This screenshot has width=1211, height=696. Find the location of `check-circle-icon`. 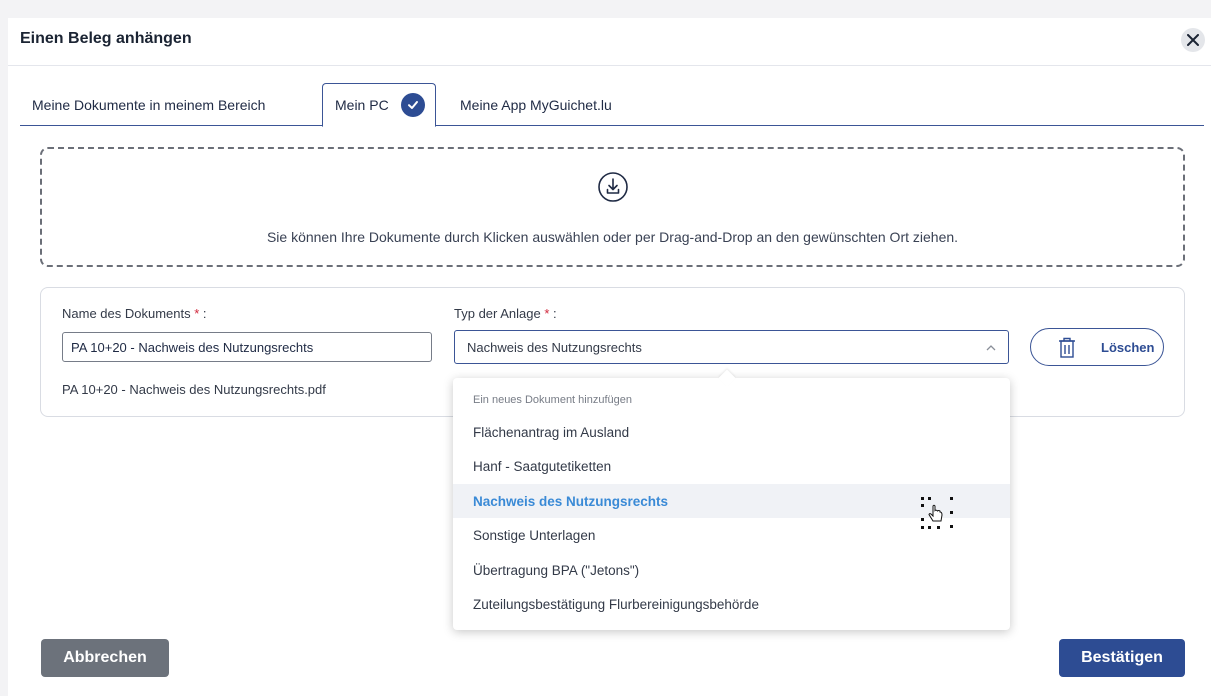

check-circle-icon is located at coordinates (413, 105).